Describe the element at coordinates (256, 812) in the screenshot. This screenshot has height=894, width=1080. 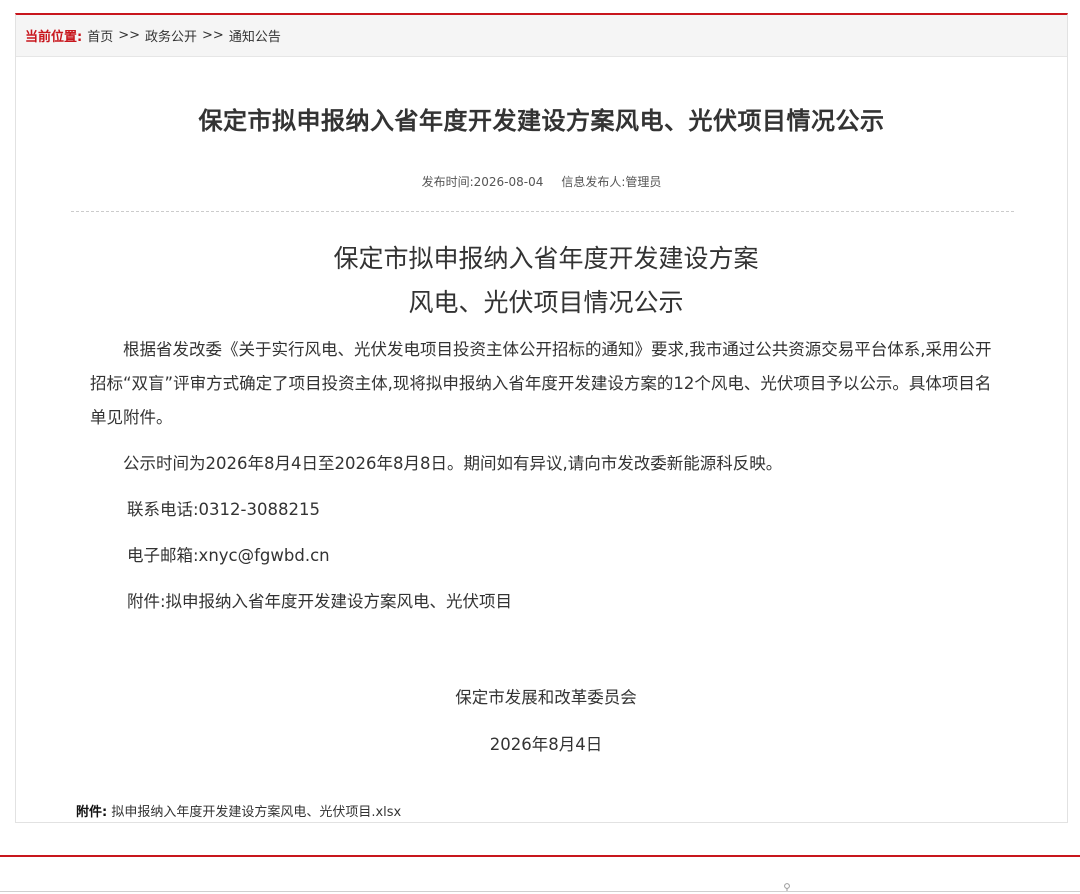
I see `attachment-file-link: 拟申报纳入年度开发建设方案风电、光伏项目.xlsx` at that location.